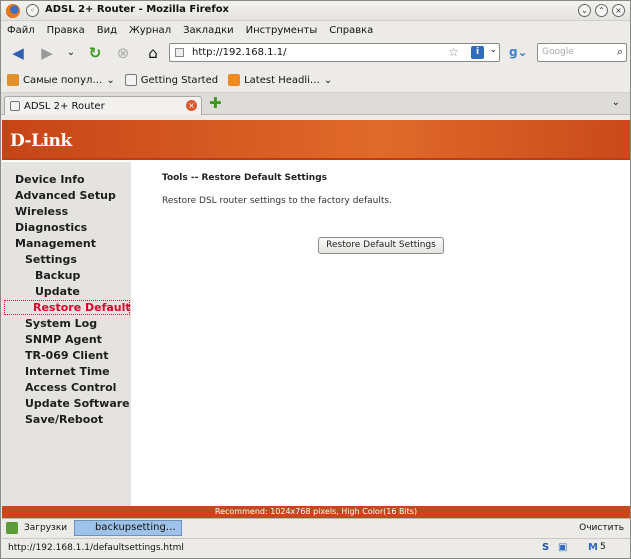  Describe the element at coordinates (95, 53) in the screenshot. I see `reload-icon: ↻` at that location.